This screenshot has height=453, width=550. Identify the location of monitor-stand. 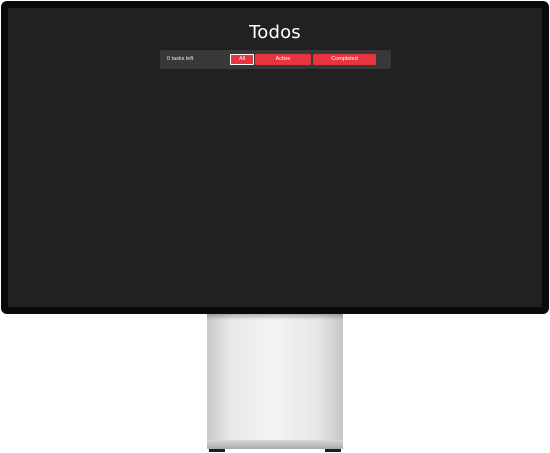
(275, 377).